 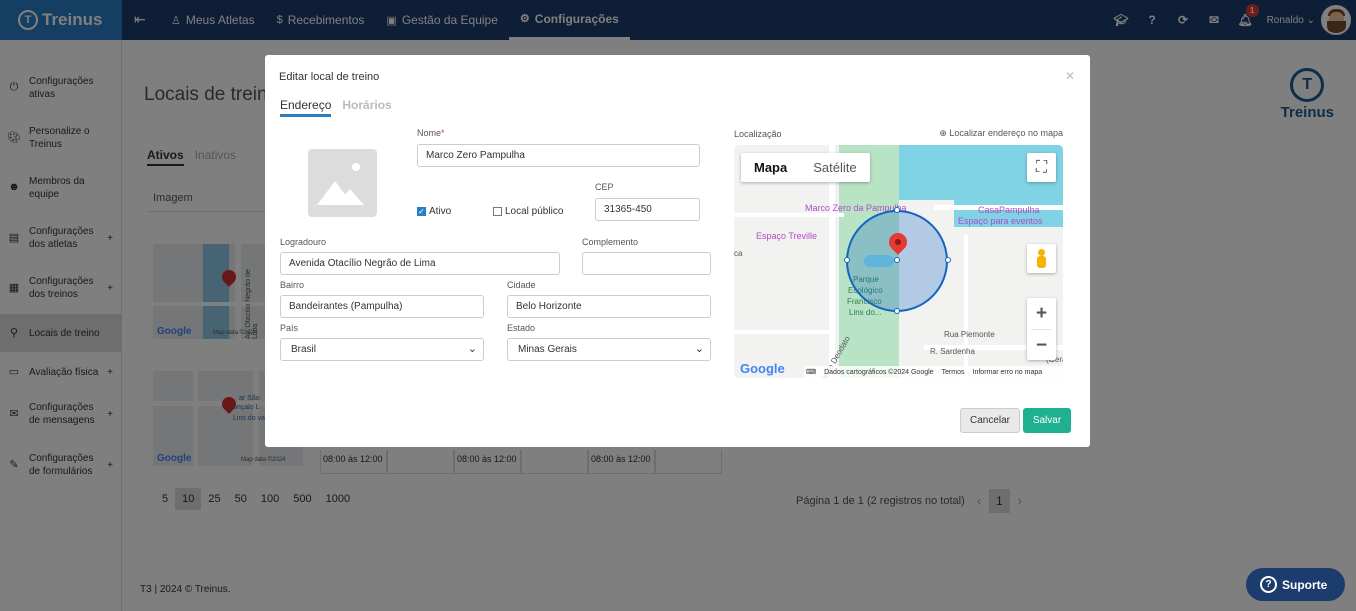 What do you see at coordinates (1041, 313) in the screenshot?
I see `zoom-in-icon: +` at bounding box center [1041, 313].